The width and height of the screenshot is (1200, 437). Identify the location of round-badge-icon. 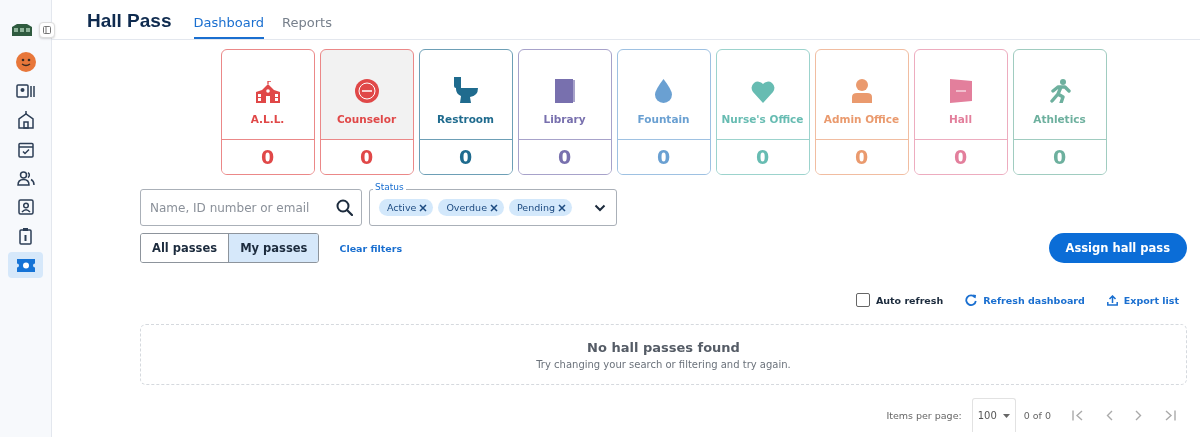
(366, 91).